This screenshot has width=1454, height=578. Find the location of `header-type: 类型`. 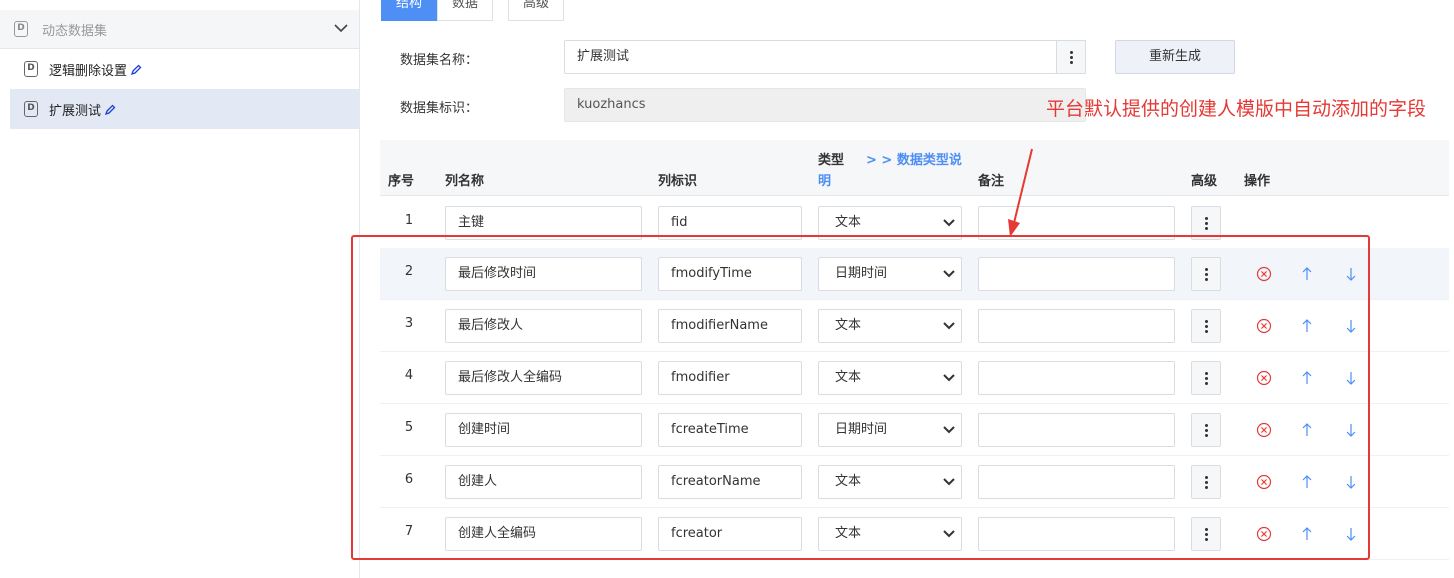

header-type: 类型 is located at coordinates (831, 160).